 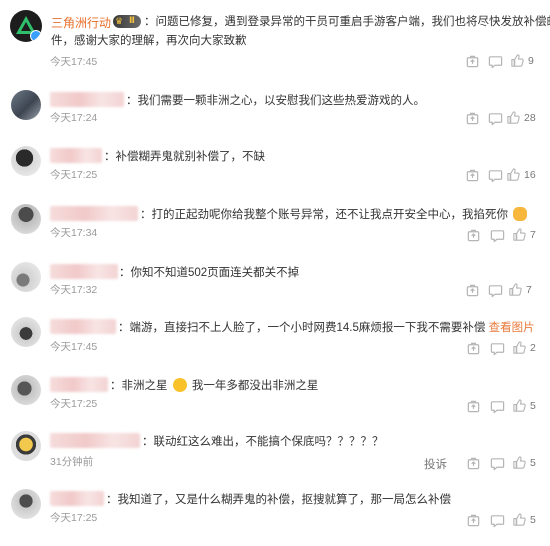 What do you see at coordinates (127, 21) in the screenshot?
I see `level-badge: ♛ Ⅱ` at bounding box center [127, 21].